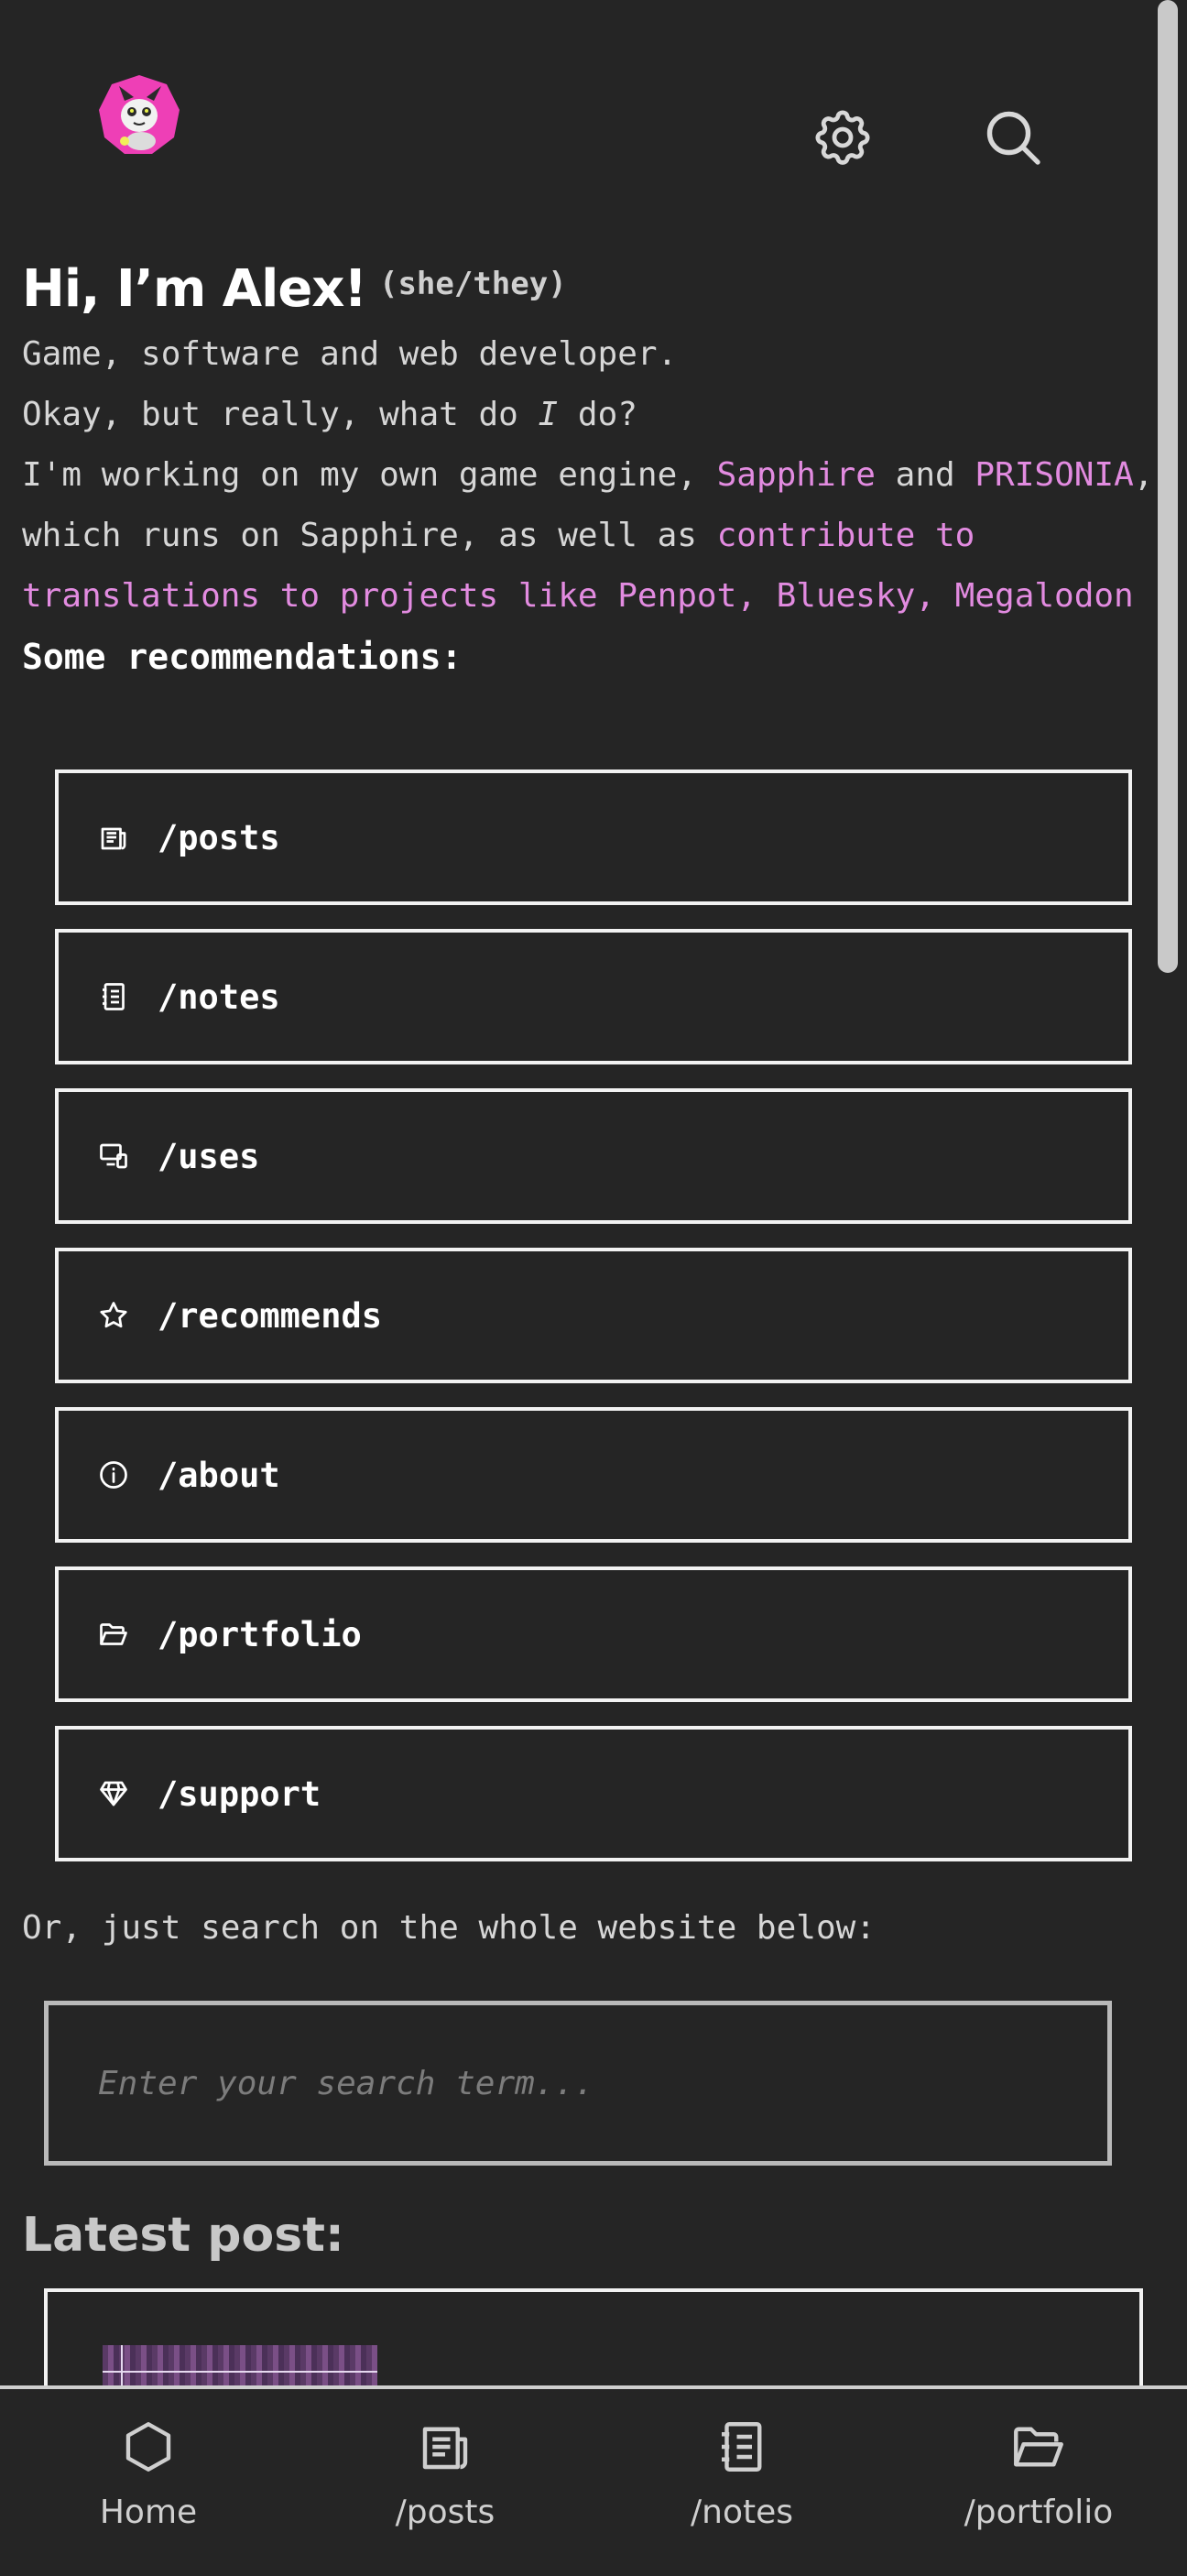 The width and height of the screenshot is (1187, 2576). I want to click on nav-home: Home, so click(148, 2483).